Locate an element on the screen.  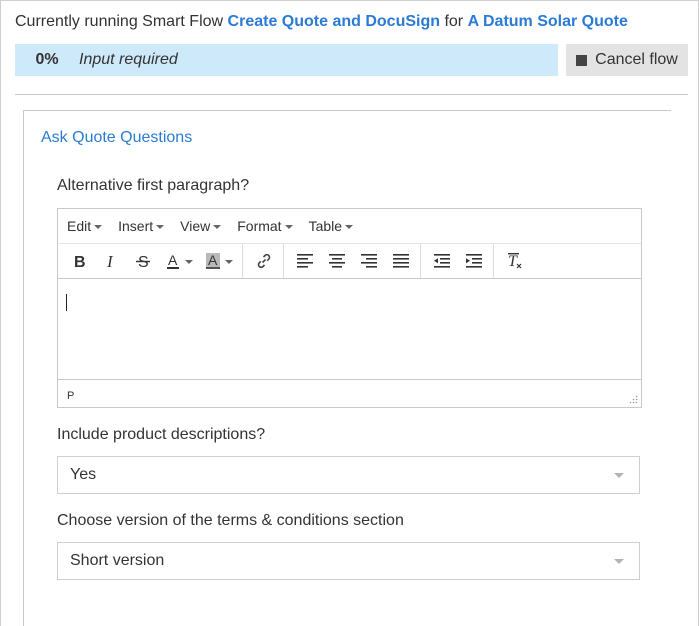
link-button is located at coordinates (264, 261).